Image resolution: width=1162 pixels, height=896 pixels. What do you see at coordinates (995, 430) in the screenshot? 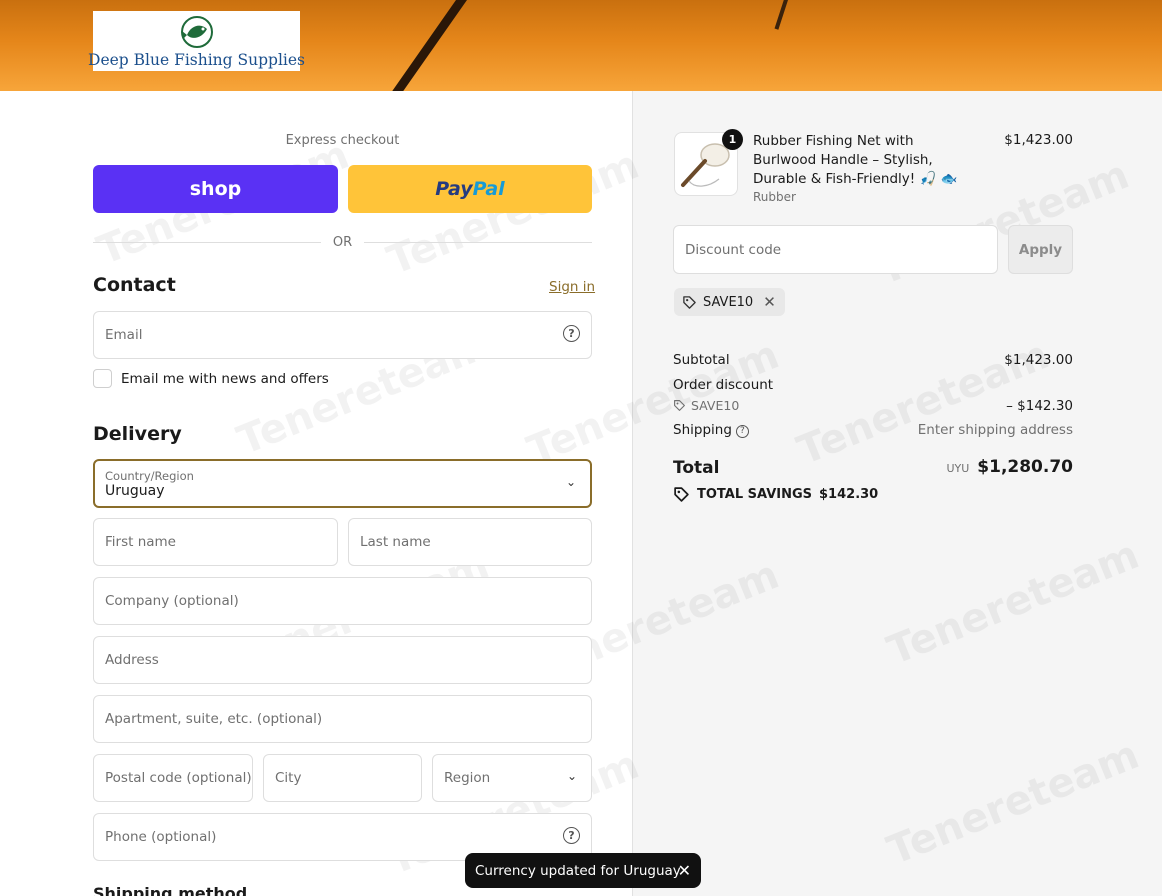
I see `shipping-value: Enter shipping address` at bounding box center [995, 430].